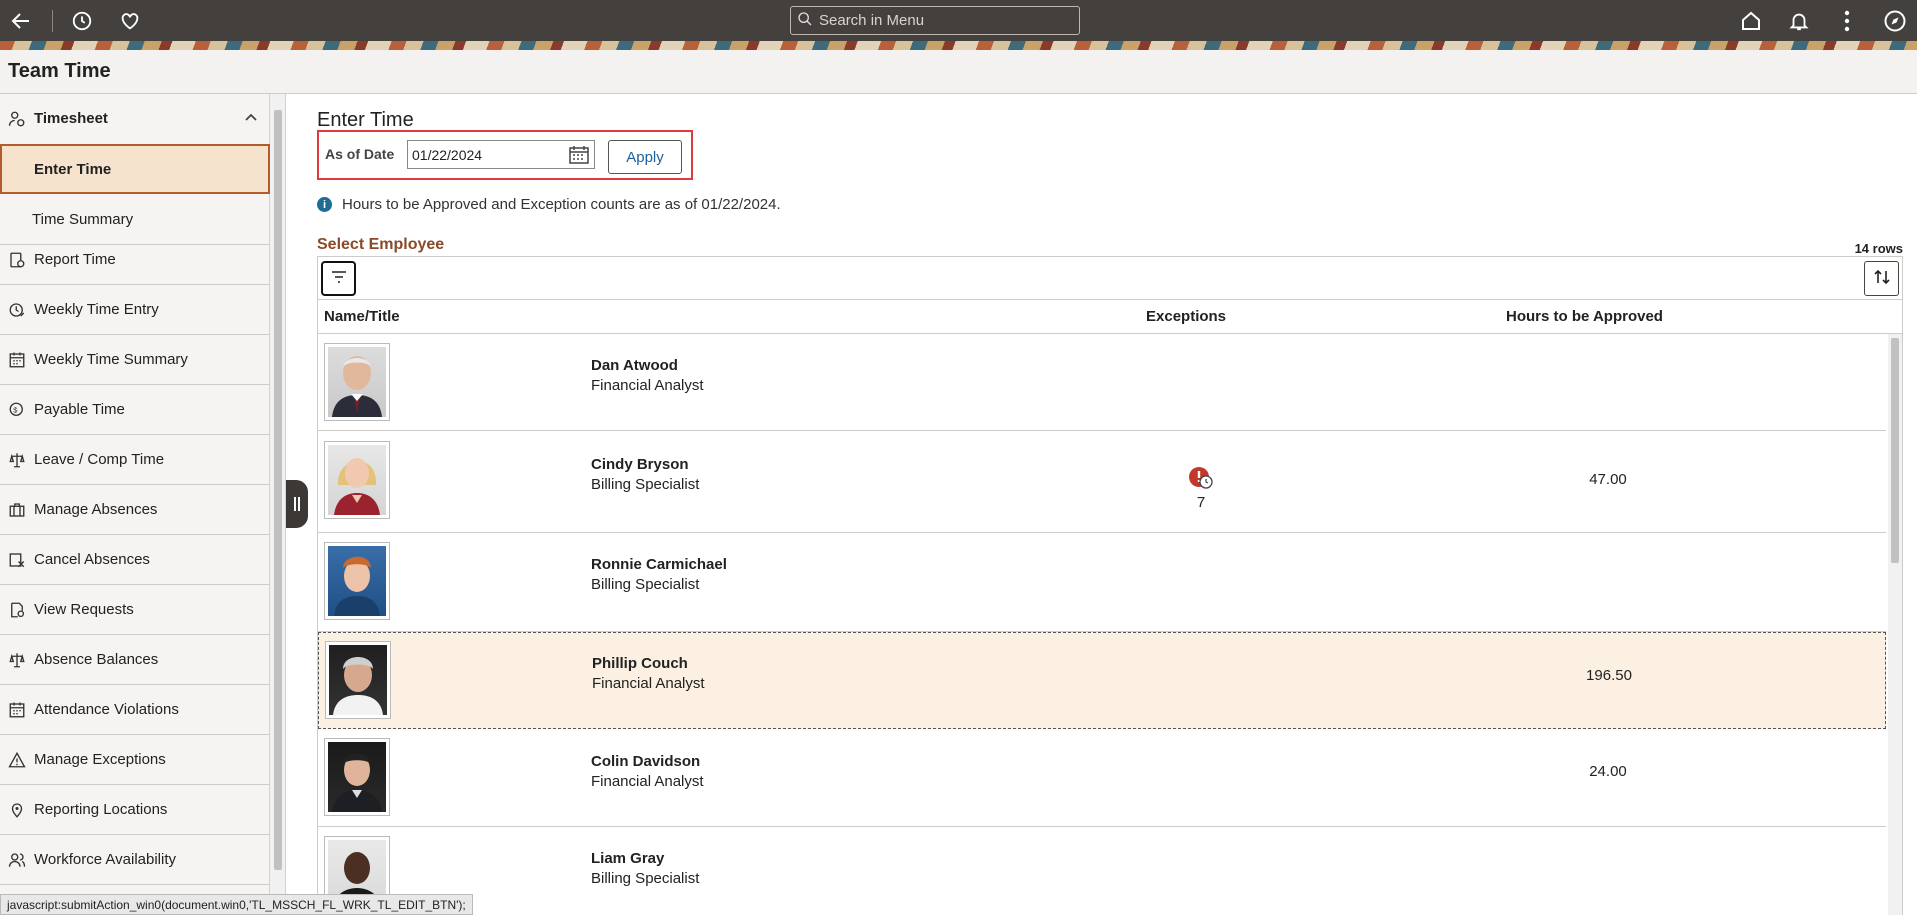 The width and height of the screenshot is (1917, 915). Describe the element at coordinates (958, 72) in the screenshot. I see `page-header: Team Time` at that location.